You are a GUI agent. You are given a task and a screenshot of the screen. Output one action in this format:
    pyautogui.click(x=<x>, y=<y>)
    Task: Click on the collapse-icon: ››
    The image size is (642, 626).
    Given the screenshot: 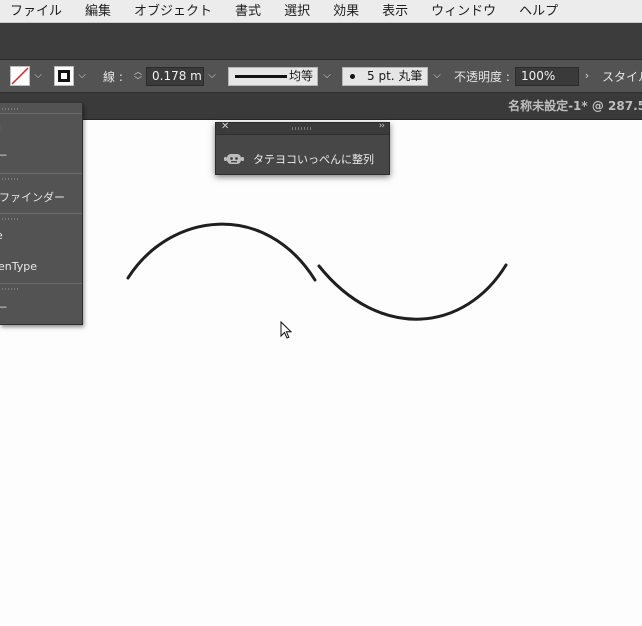 What is the action you would take?
    pyautogui.click(x=382, y=126)
    